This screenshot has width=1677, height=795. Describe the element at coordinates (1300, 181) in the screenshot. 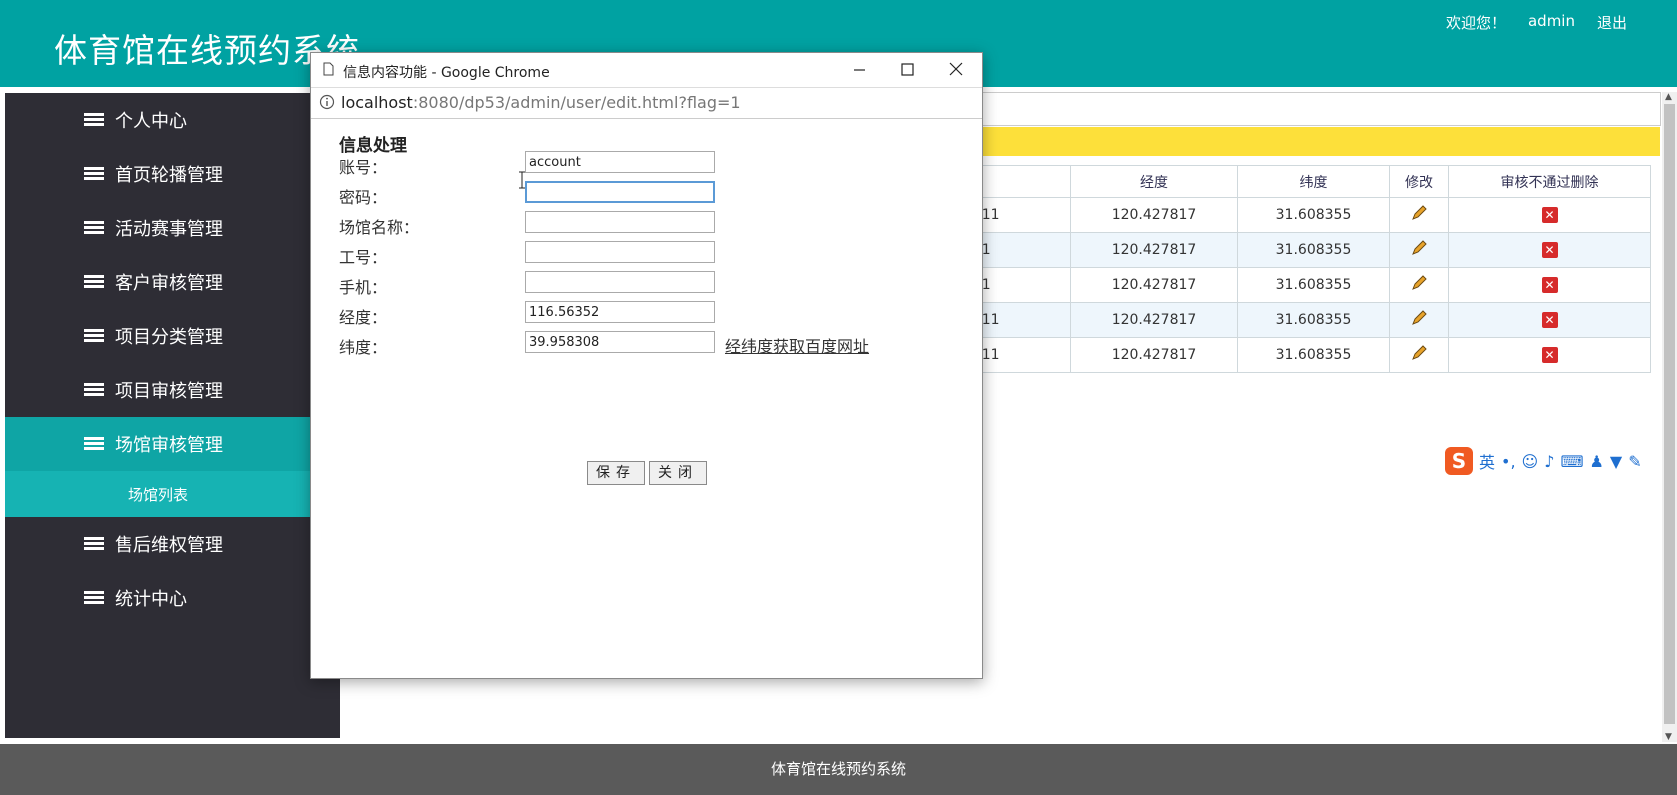

I see `table-header-row: 机 经度 纬度 修改 审核不通过删除` at that location.